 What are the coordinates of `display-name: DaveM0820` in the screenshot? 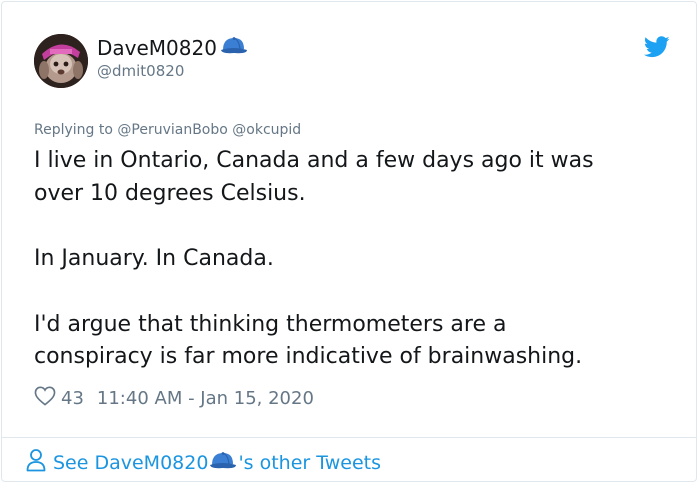 It's located at (172, 47).